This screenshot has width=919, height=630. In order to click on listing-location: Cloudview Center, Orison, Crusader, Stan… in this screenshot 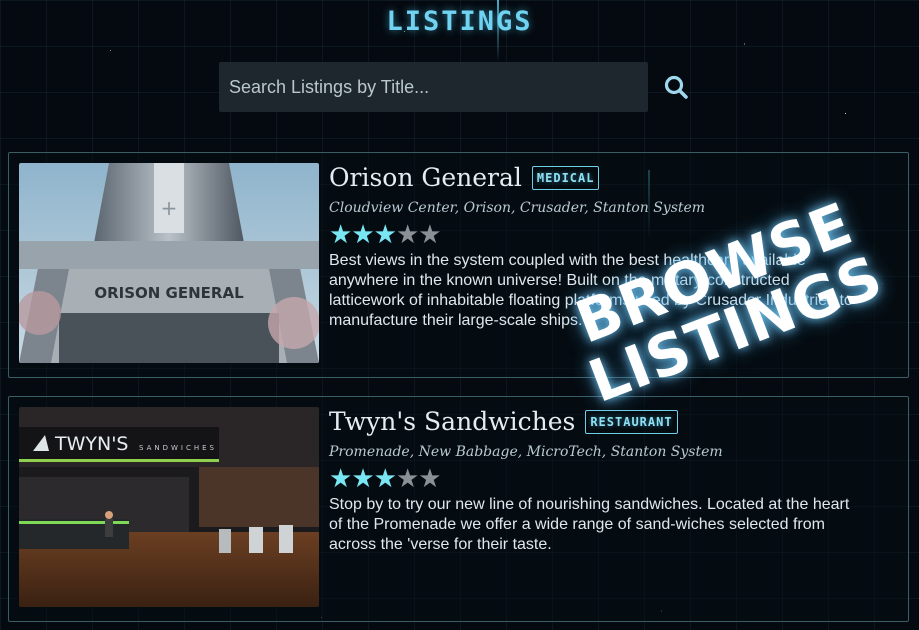, I will do `click(517, 208)`.